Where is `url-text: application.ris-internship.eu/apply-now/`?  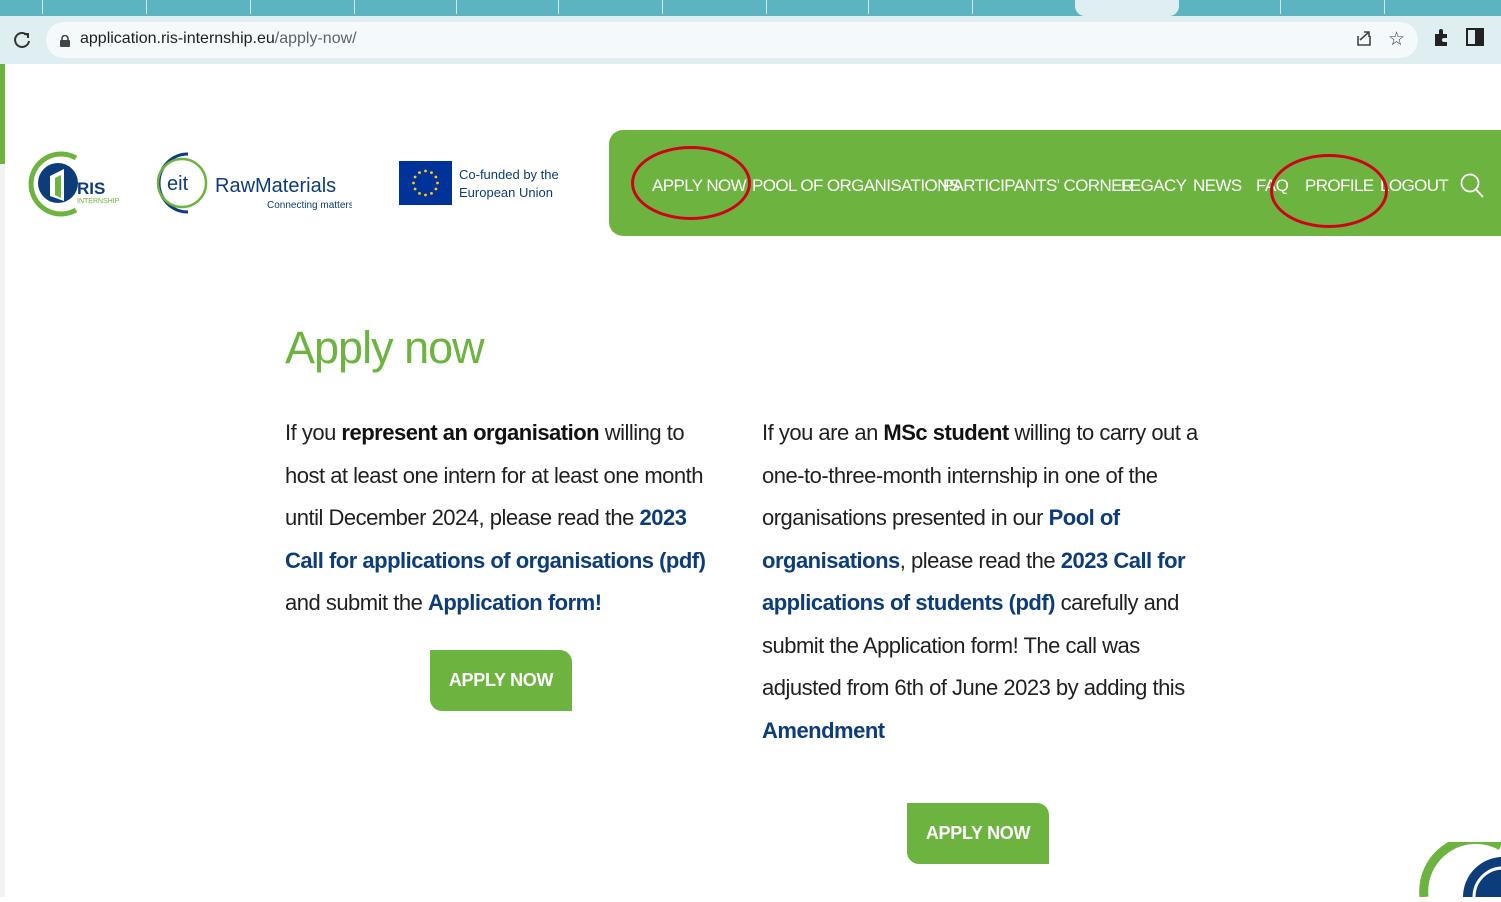
url-text: application.ris-internship.eu/apply-now/ is located at coordinates (218, 39).